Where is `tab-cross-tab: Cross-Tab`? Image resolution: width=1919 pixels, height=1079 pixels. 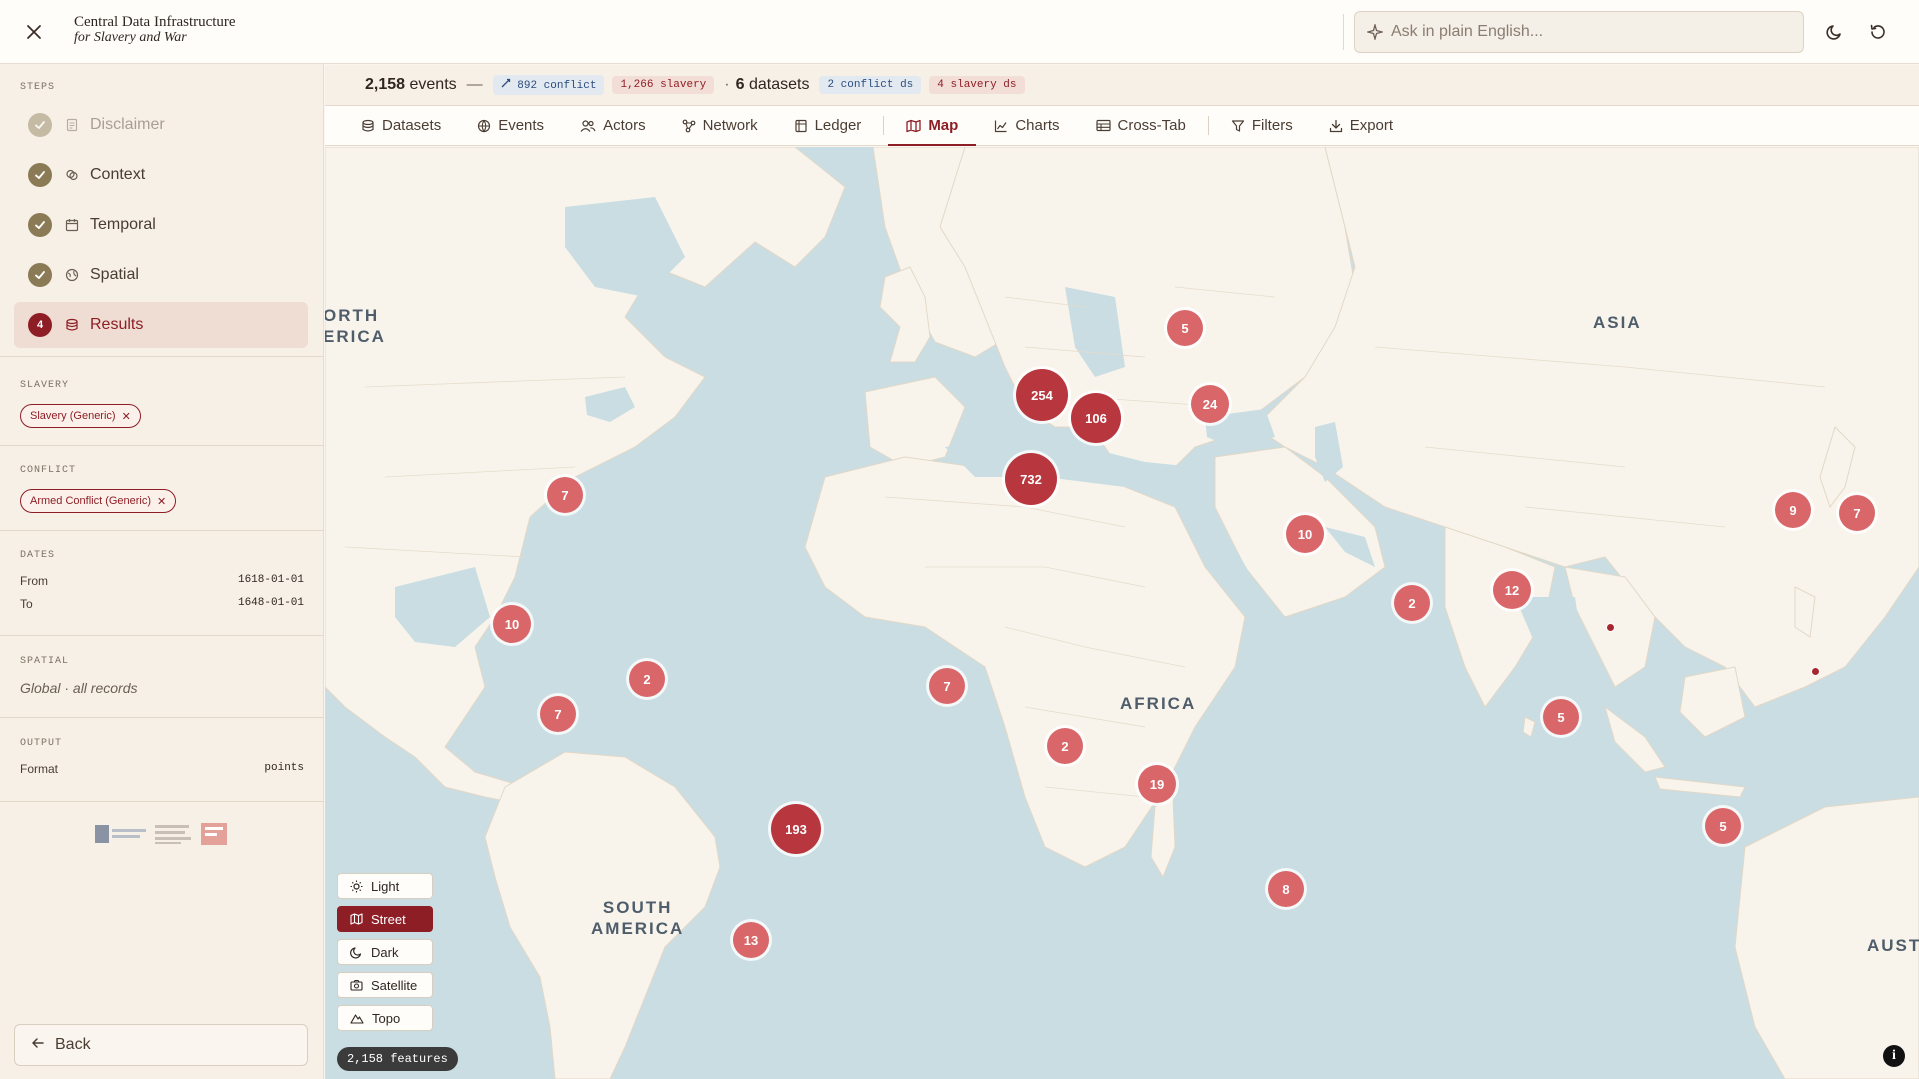
tab-cross-tab: Cross-Tab is located at coordinates (1141, 125).